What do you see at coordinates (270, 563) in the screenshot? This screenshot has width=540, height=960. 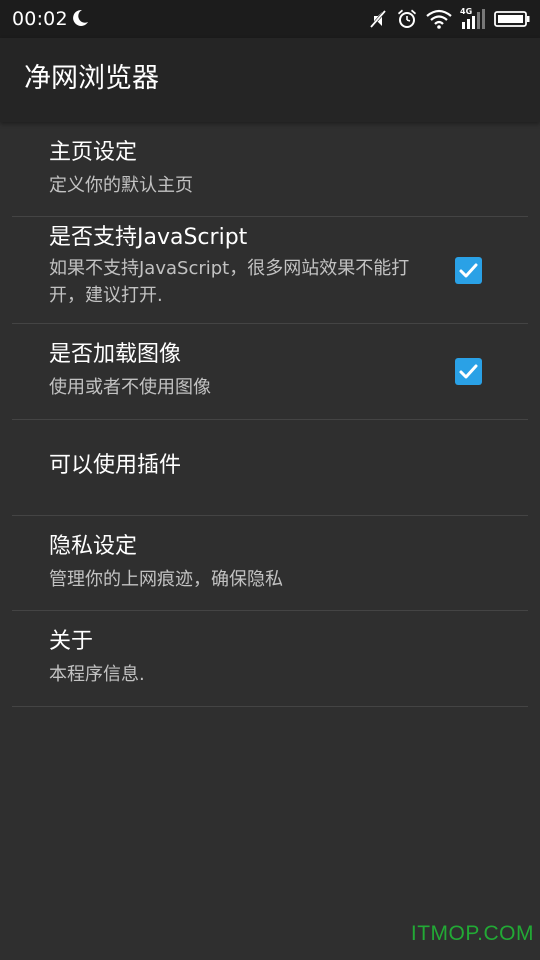 I see `setting-privacy: 隐私设定 管理你的上网痕迹，确保隐私` at bounding box center [270, 563].